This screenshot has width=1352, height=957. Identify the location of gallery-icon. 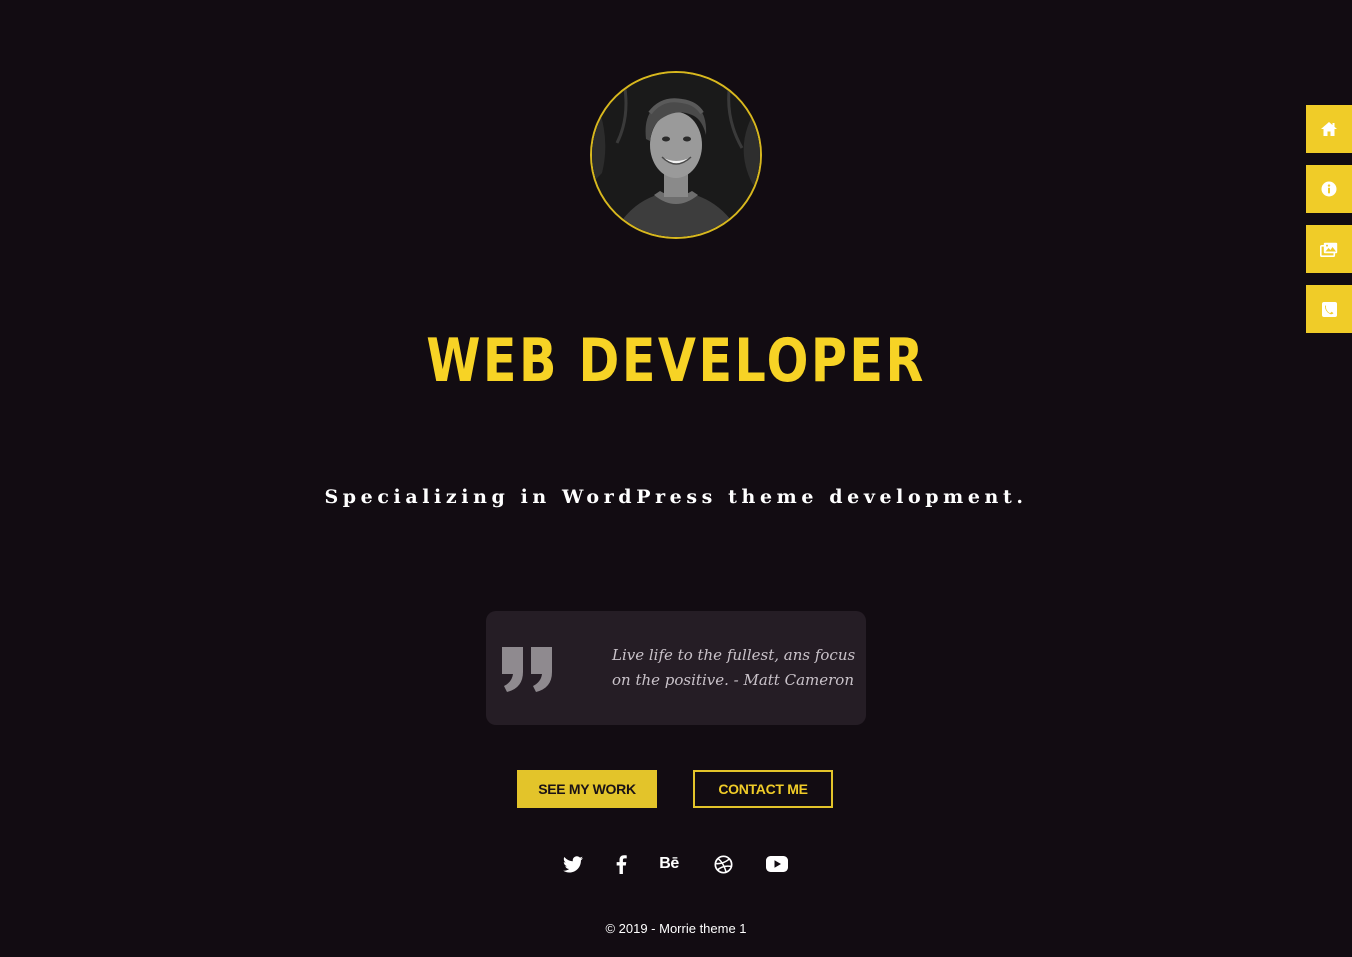
(1329, 249).